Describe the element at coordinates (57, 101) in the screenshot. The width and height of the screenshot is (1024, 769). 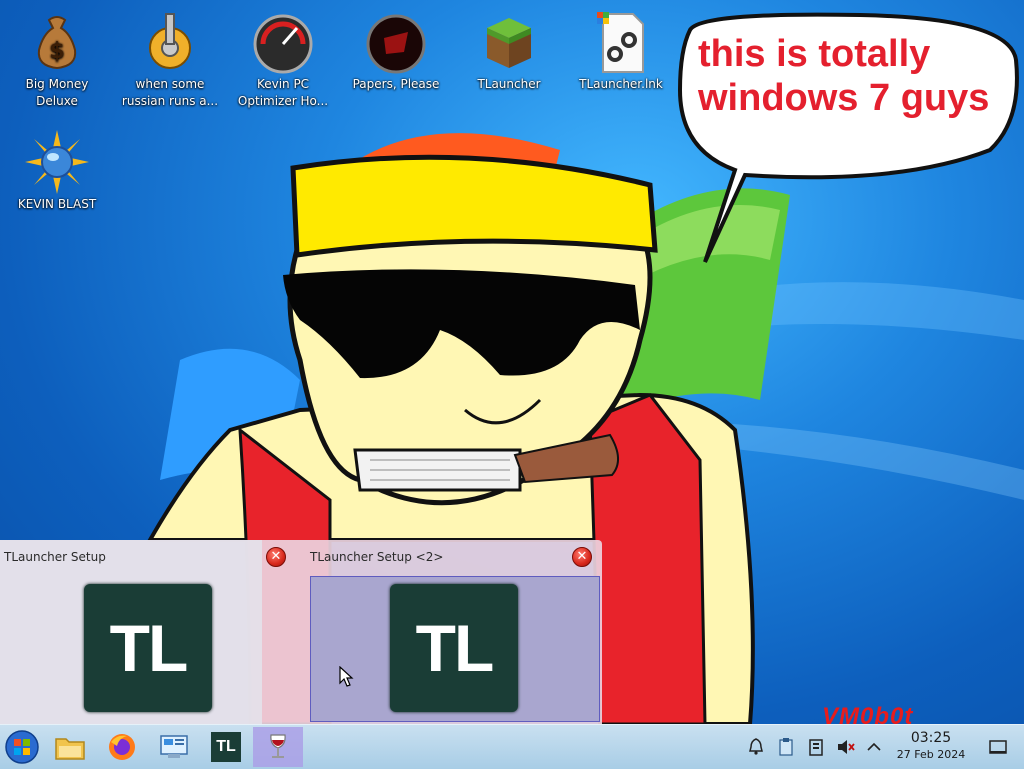
I see `desktop-icon-label: Deluxe` at that location.